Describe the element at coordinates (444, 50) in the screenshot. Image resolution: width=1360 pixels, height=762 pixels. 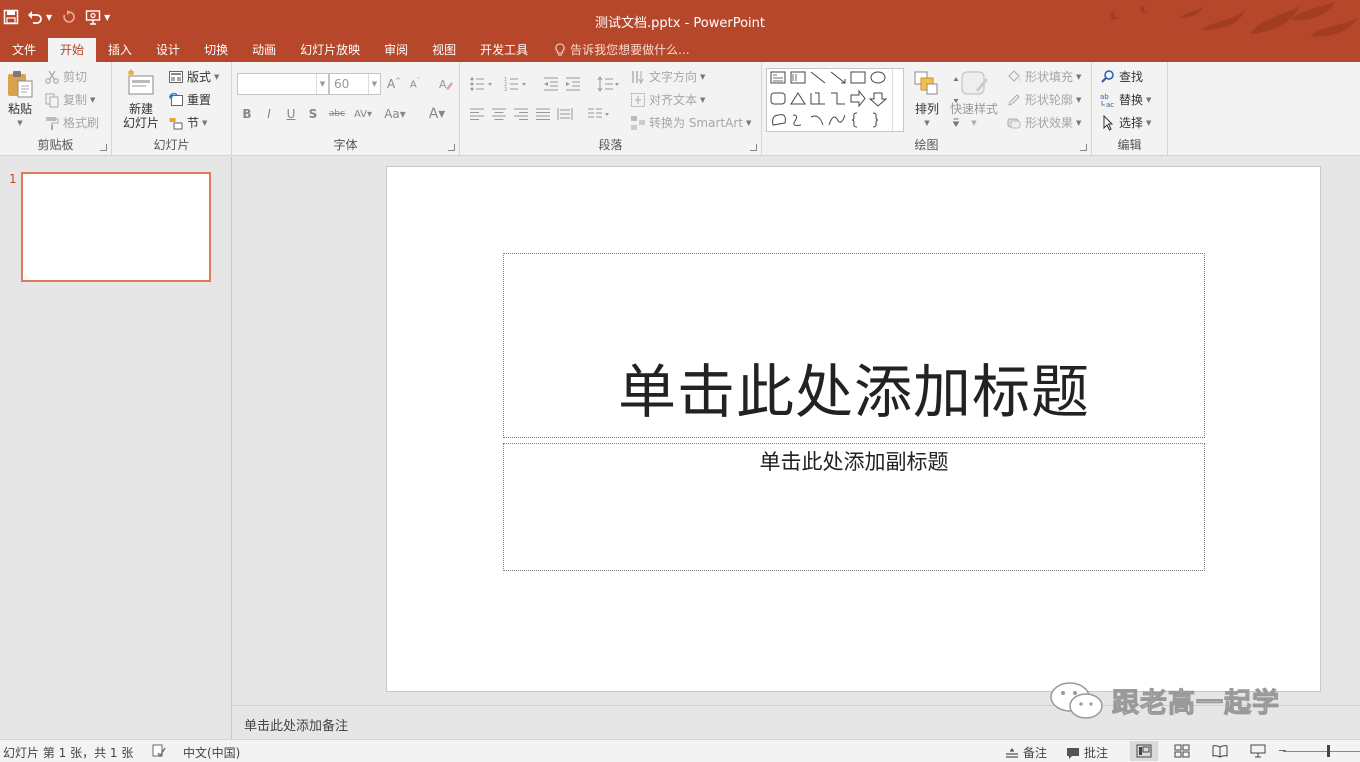
I see `tab-view: 视图` at that location.